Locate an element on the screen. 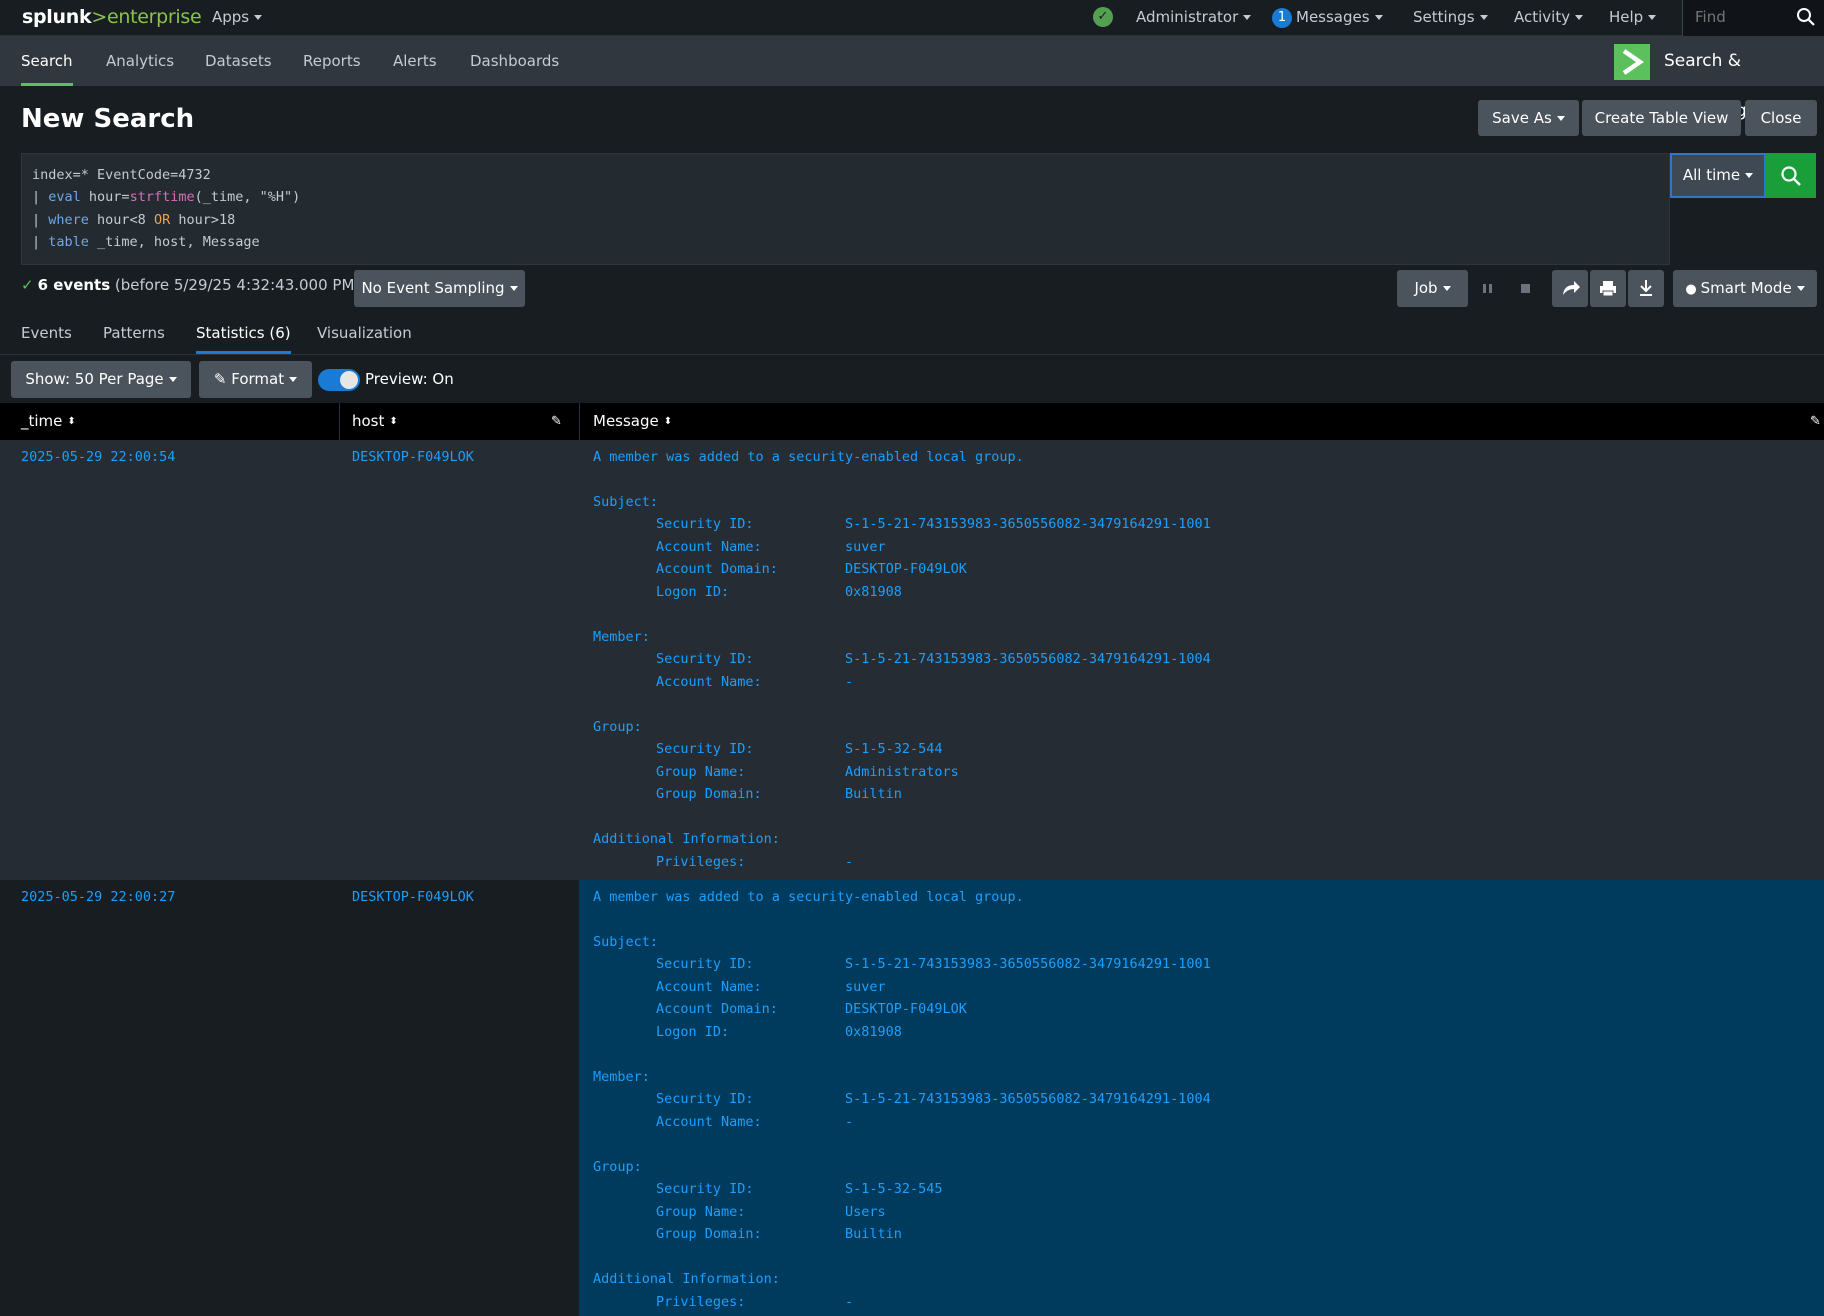 This screenshot has width=1824, height=1316. format-dropdown: ✎ Format is located at coordinates (255, 379).